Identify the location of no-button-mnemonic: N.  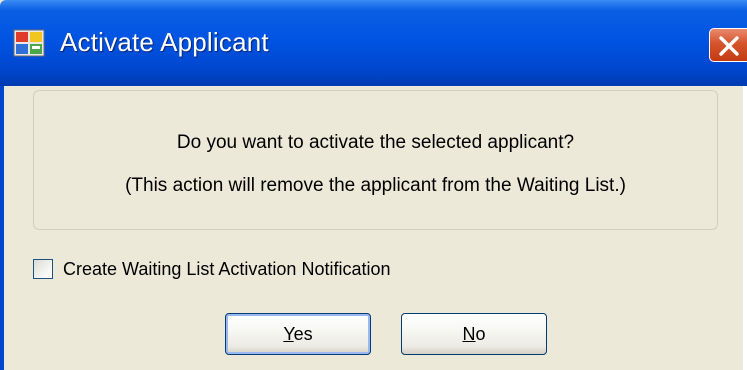
(469, 334).